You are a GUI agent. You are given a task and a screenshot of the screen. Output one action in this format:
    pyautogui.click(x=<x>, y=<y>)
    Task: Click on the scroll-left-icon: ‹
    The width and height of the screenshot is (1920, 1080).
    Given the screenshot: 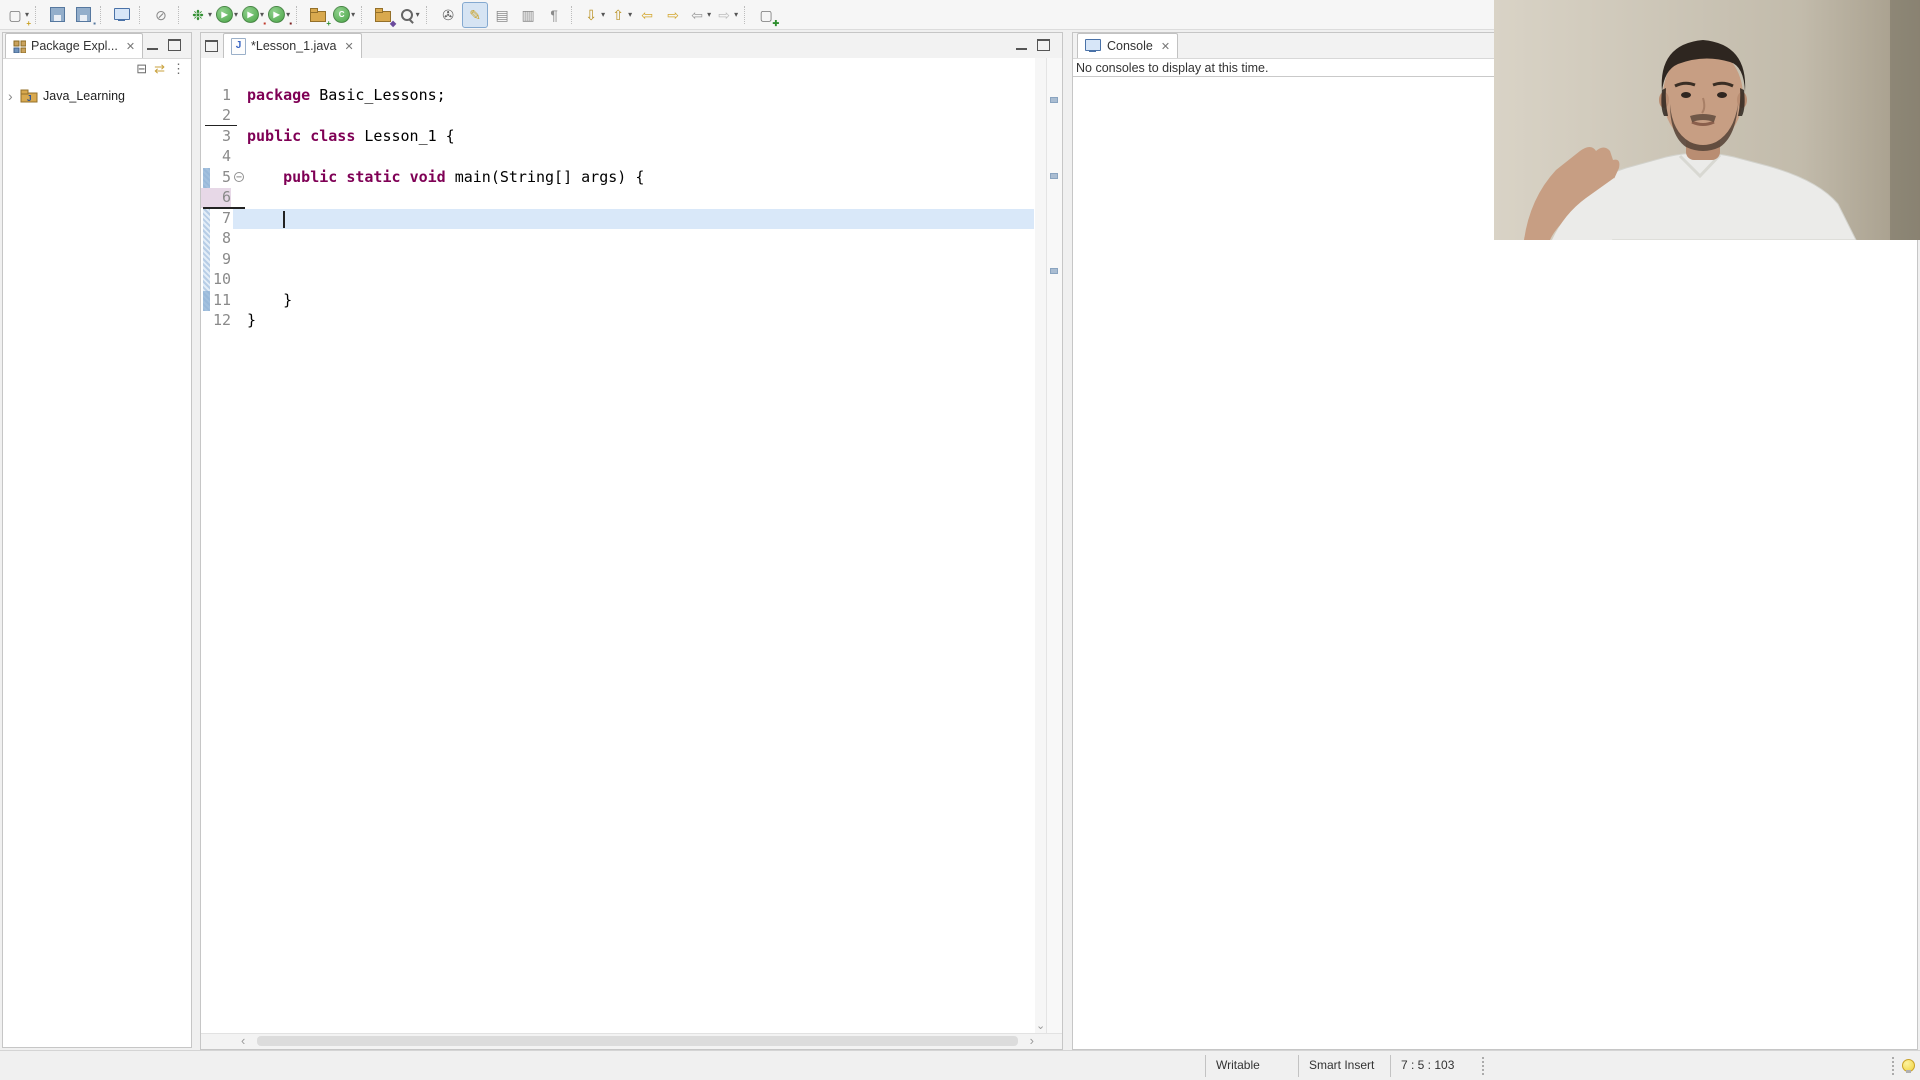 What is the action you would take?
    pyautogui.click(x=243, y=1041)
    